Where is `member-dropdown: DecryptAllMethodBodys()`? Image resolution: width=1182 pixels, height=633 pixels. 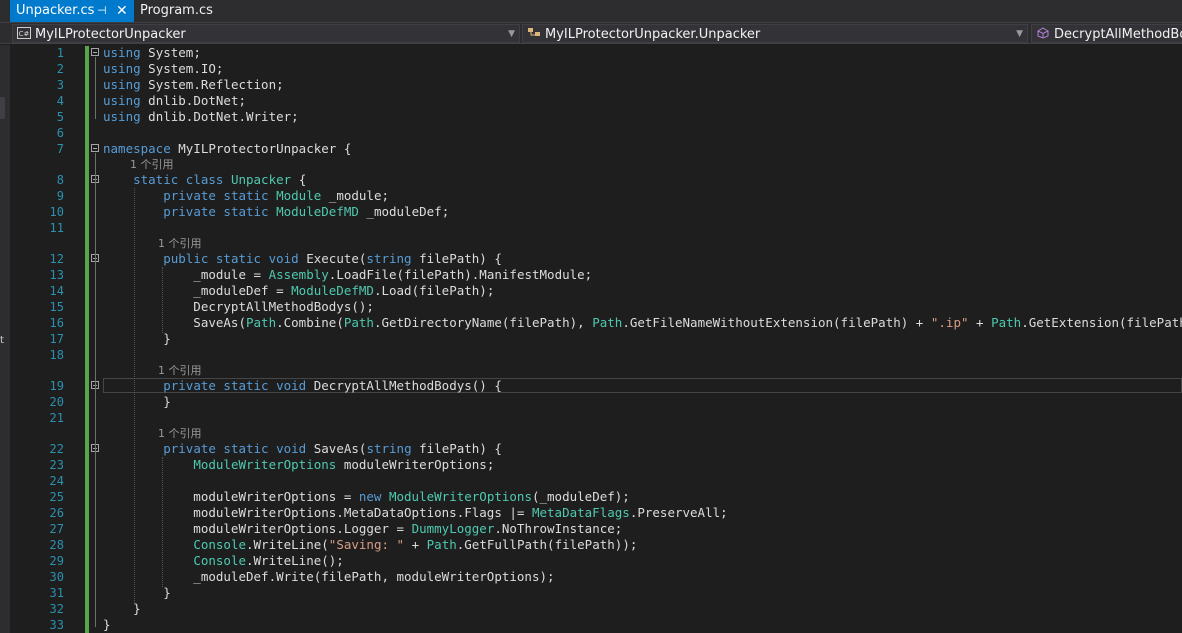
member-dropdown: DecryptAllMethodBodys() is located at coordinates (1106, 33).